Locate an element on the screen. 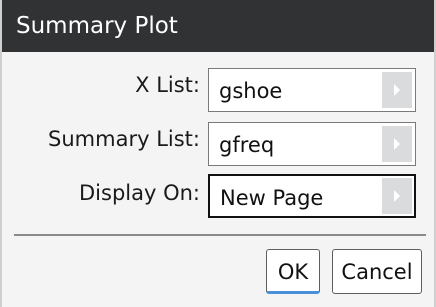 This screenshot has width=436, height=307. summary-list-dropdown-button is located at coordinates (397, 144).